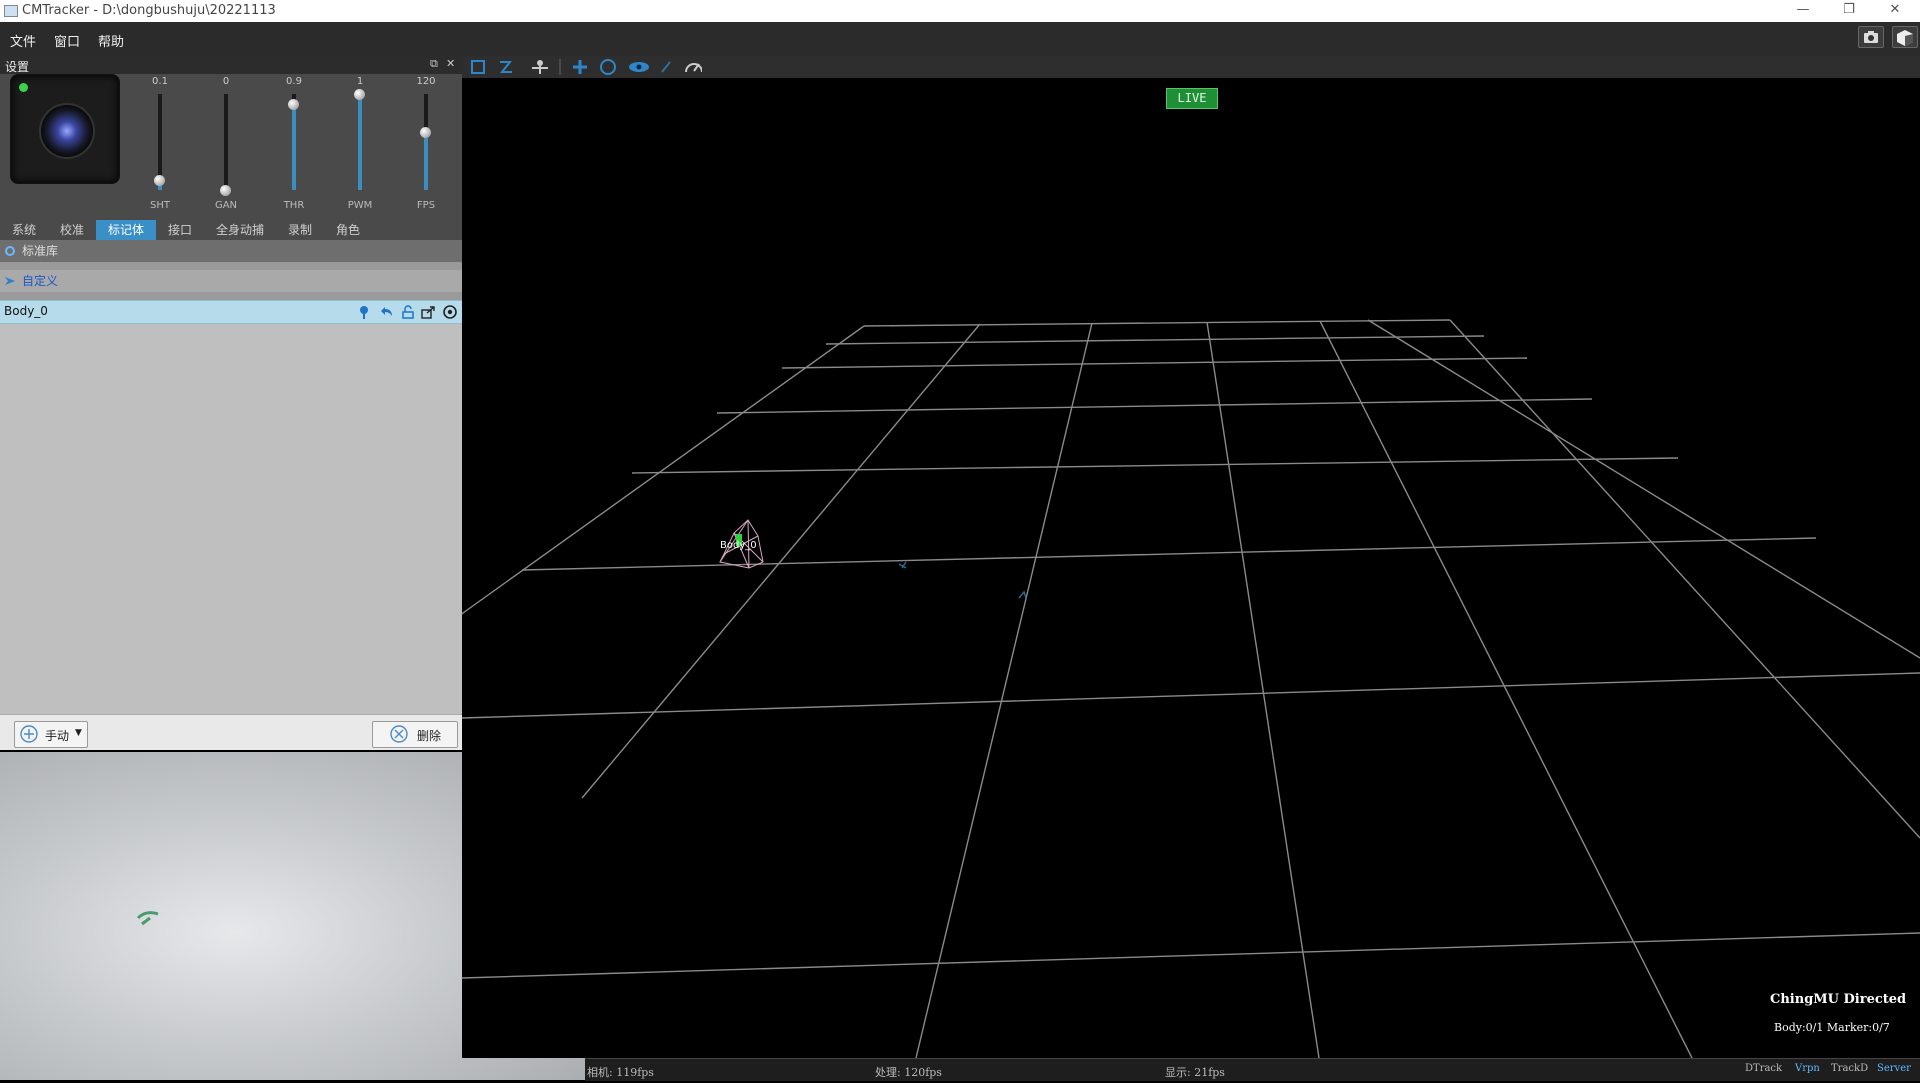 The width and height of the screenshot is (1920, 1083). I want to click on orbit-icon, so click(608, 67).